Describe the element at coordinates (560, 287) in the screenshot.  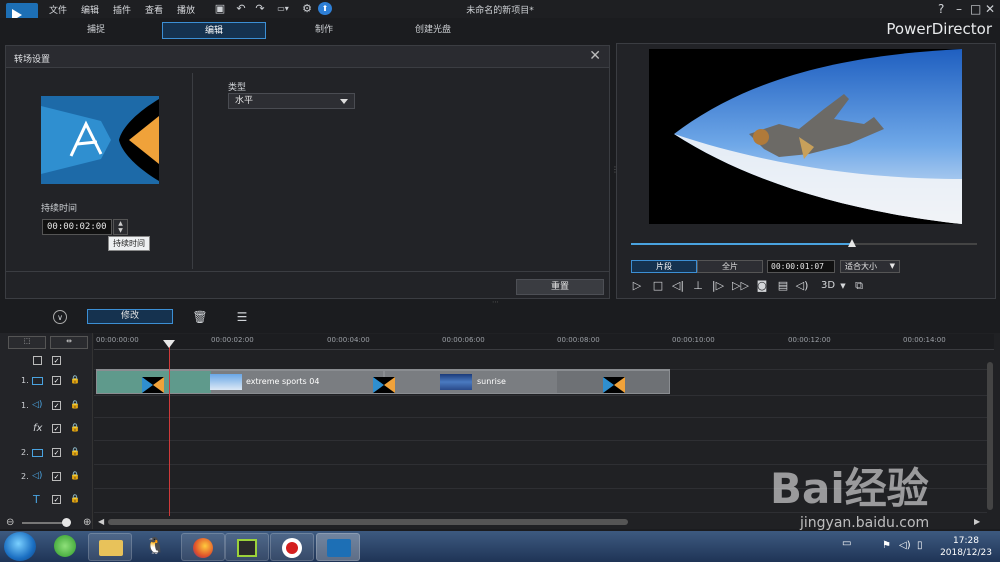
I see `reset-button: 重置` at that location.